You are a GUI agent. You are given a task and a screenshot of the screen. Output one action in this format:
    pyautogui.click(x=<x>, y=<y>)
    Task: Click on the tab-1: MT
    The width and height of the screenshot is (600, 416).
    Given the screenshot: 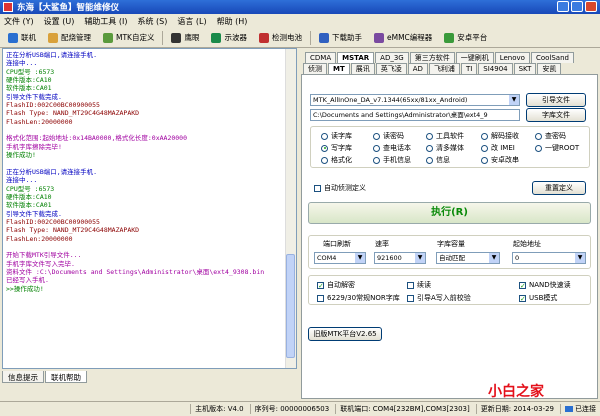 What is the action you would take?
    pyautogui.click(x=339, y=68)
    